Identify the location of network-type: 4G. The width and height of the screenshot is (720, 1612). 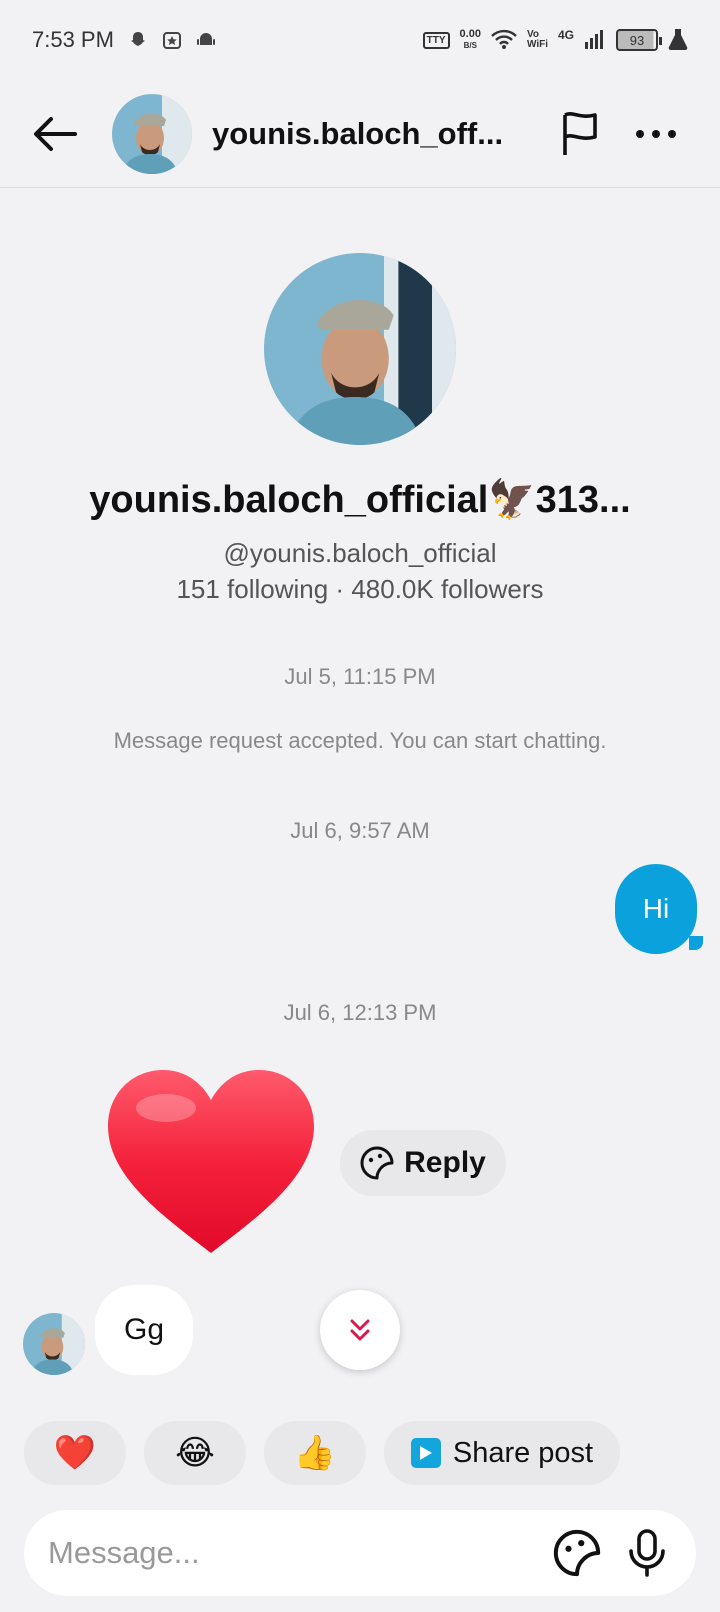
(565, 34).